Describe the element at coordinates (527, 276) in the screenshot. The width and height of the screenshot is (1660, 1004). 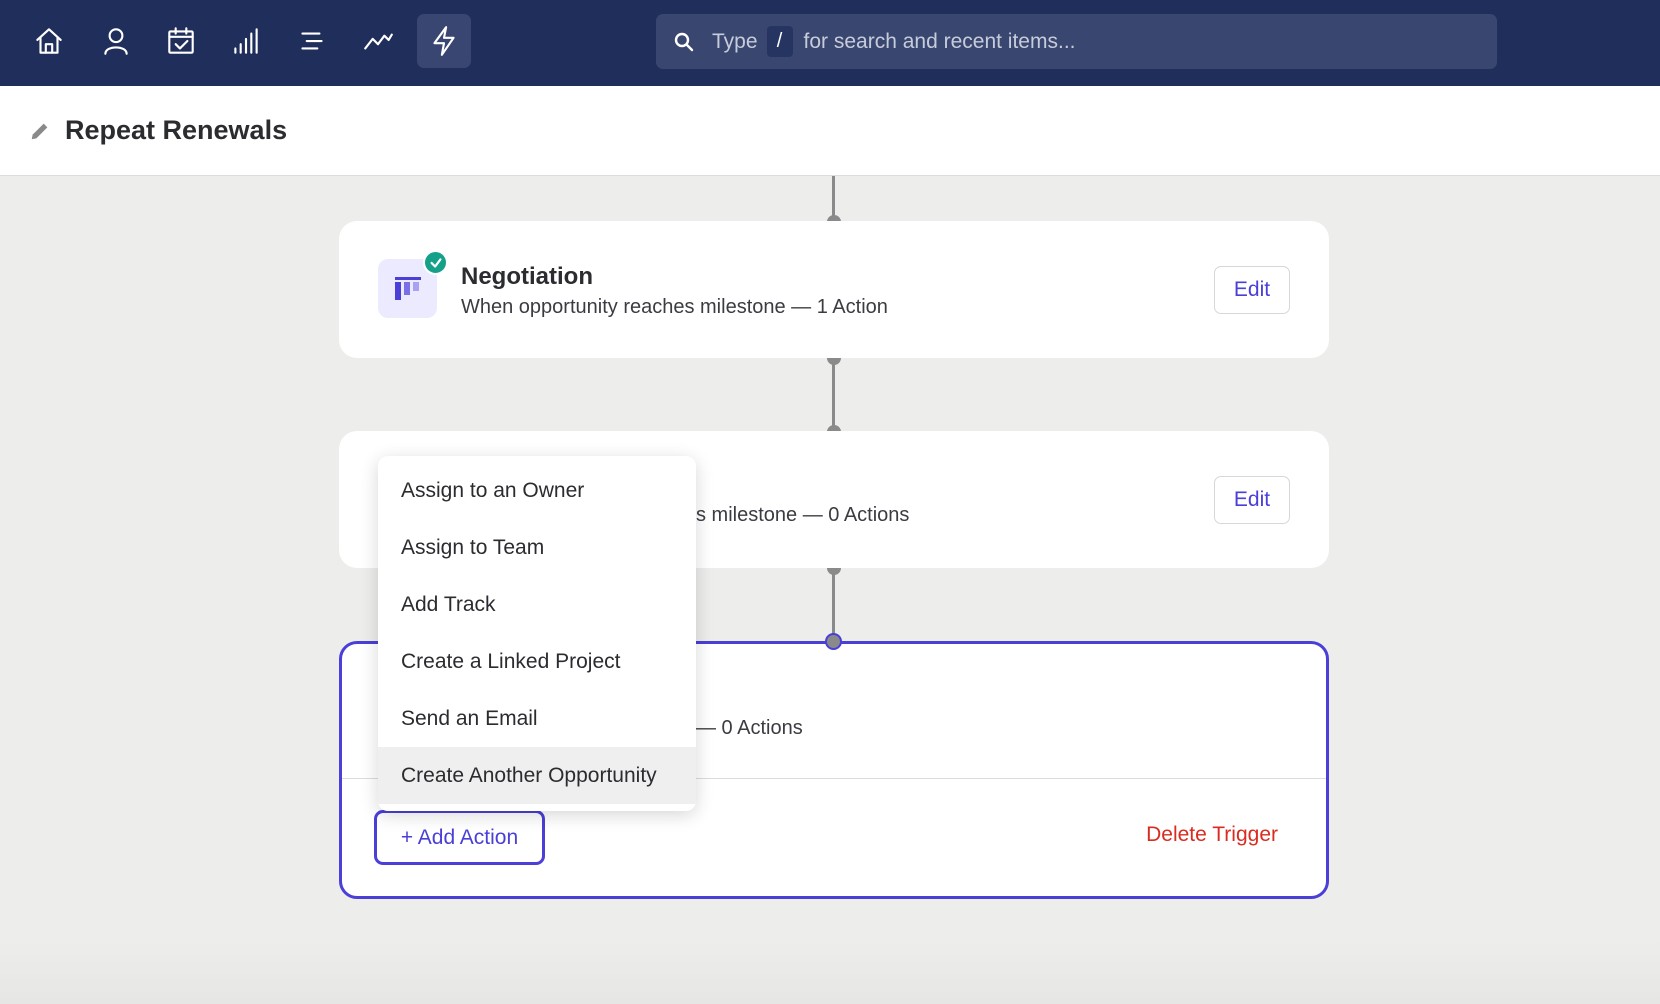
I see `trigger-title: Negotiation` at that location.